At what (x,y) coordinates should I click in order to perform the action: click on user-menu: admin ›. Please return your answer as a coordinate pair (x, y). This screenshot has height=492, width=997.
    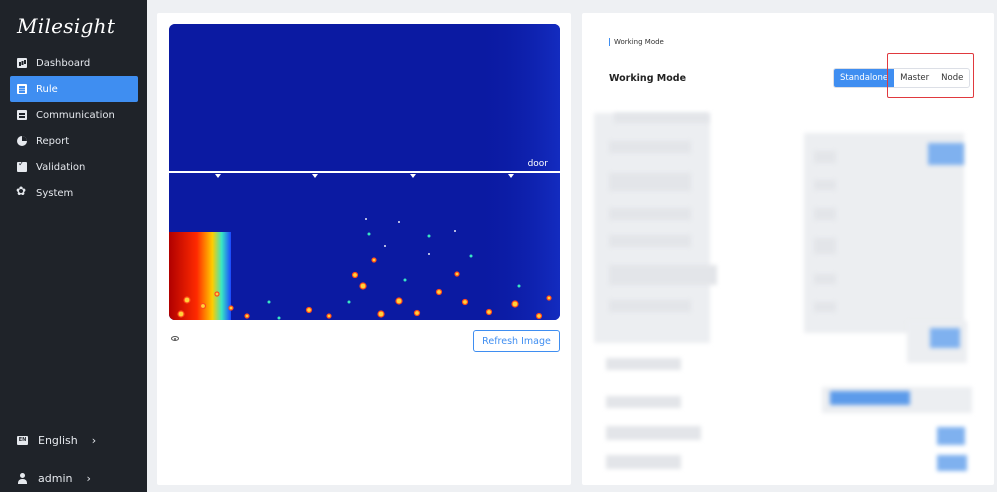
    Looking at the image, I should click on (77, 478).